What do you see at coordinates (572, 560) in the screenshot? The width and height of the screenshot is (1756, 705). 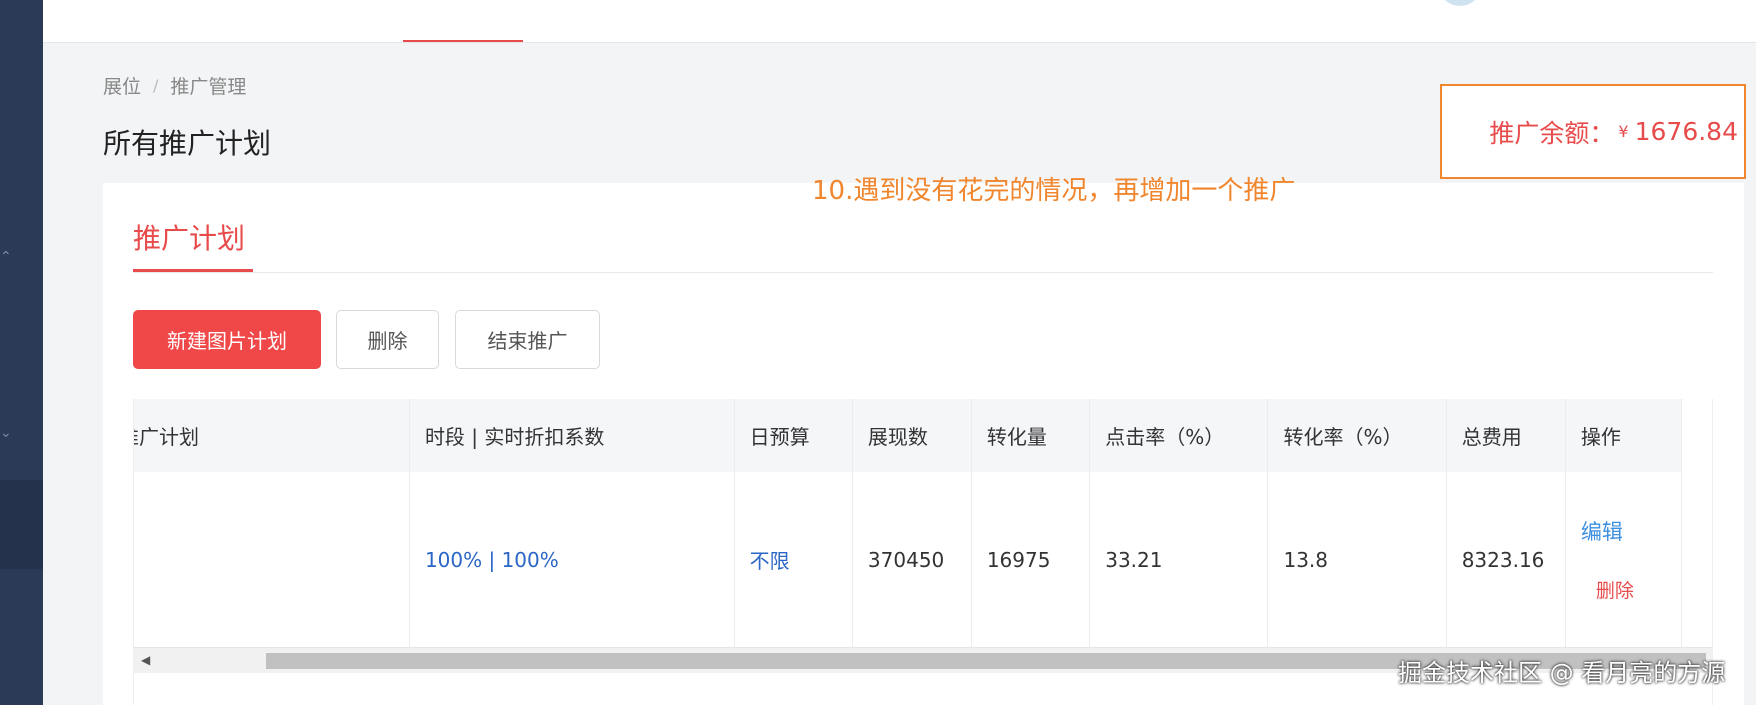 I see `cell-period: 100% | 100%` at bounding box center [572, 560].